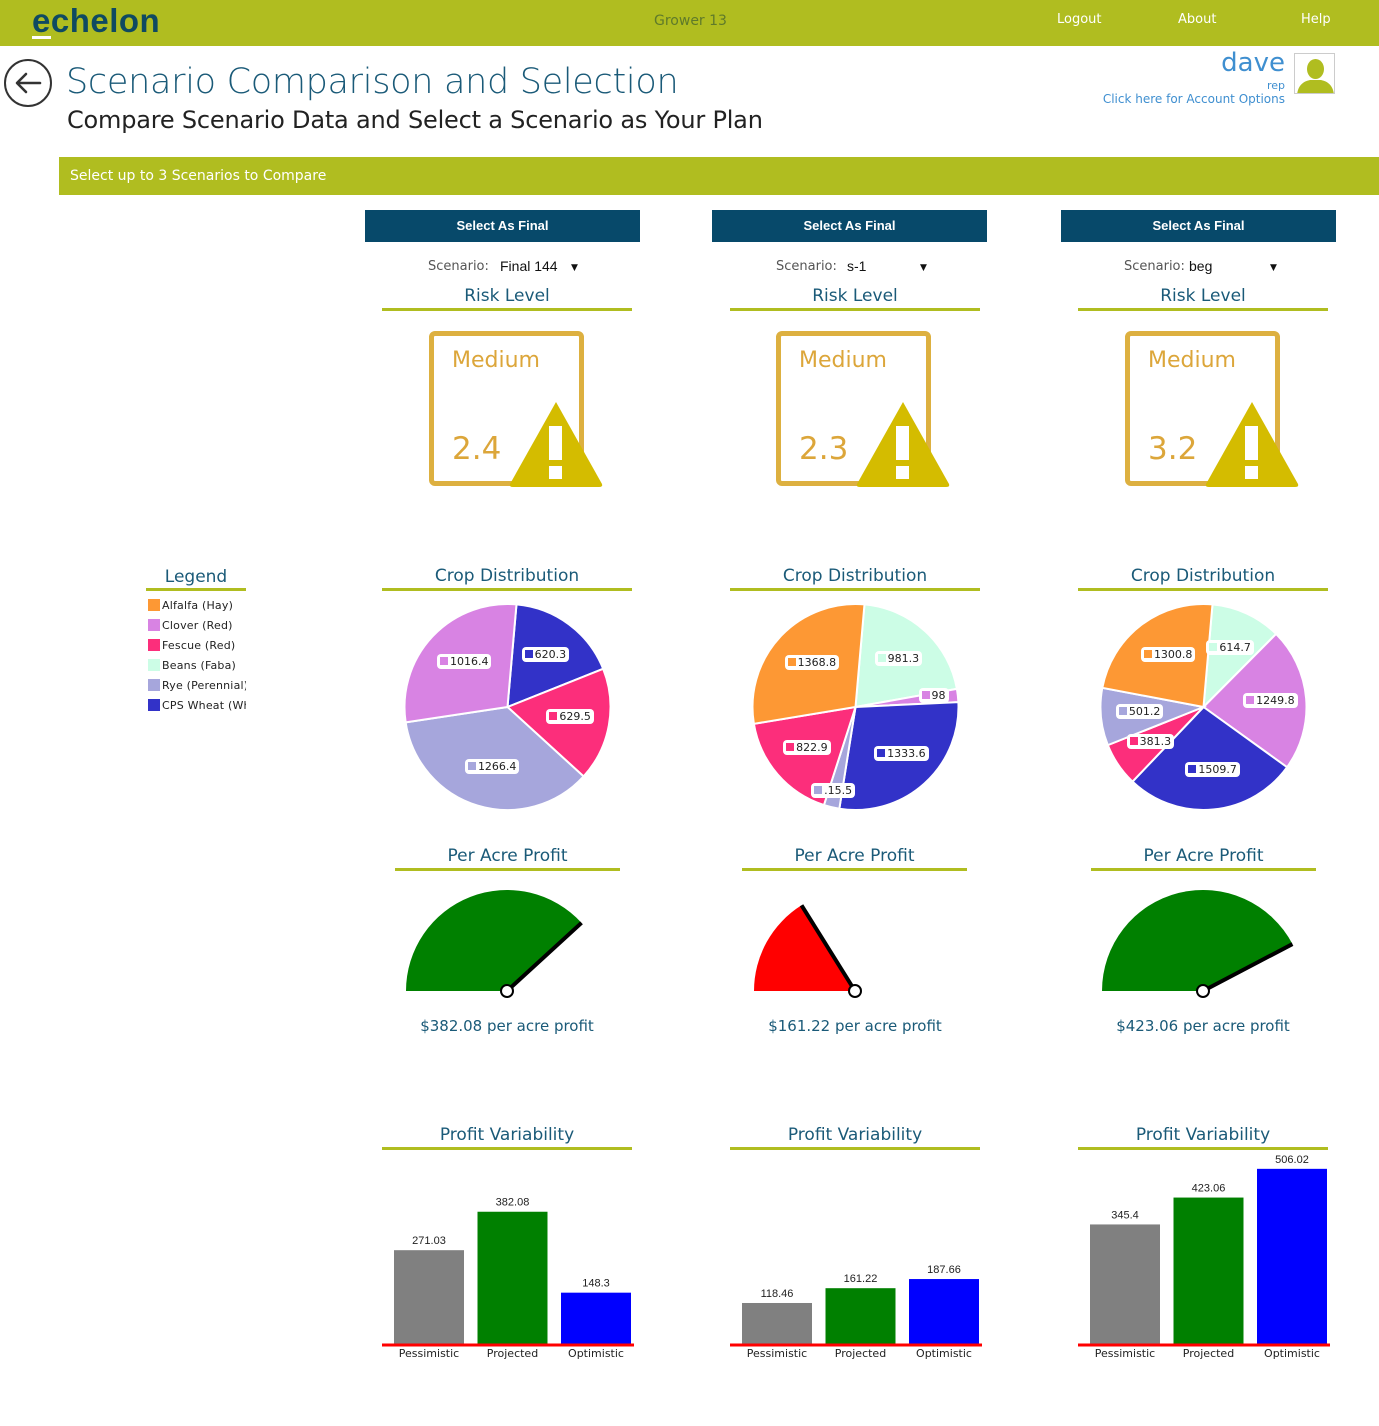  I want to click on crop-pie-chart: 614.7 1249.8 1509.7 381.3 501.2 1300.8, so click(1203, 707).